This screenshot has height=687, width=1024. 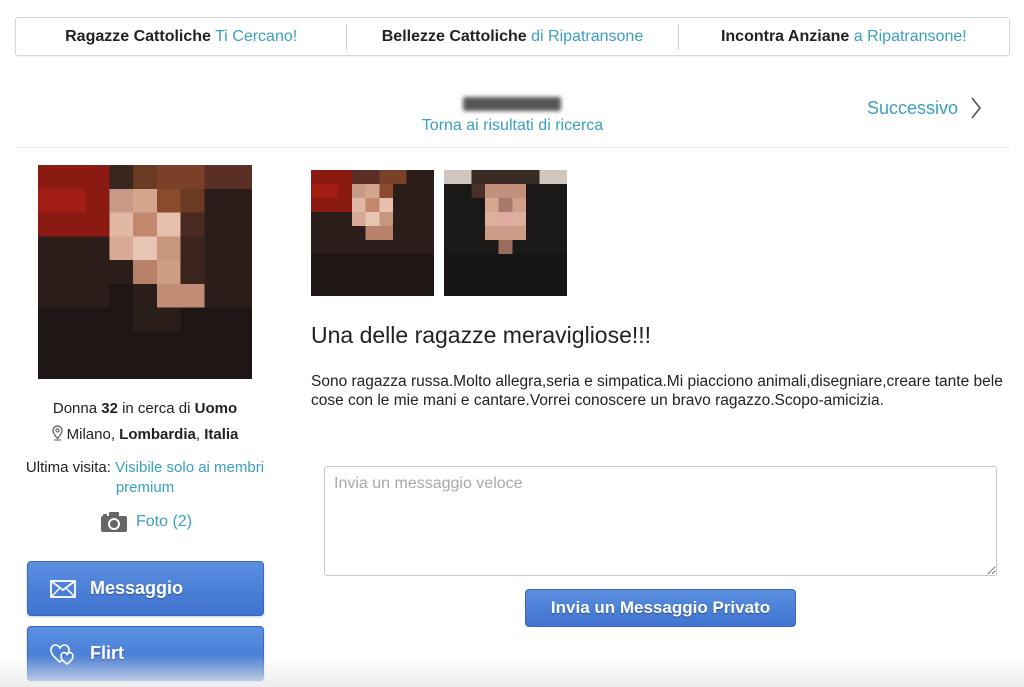 I want to click on quick-message-input, so click(x=660, y=521).